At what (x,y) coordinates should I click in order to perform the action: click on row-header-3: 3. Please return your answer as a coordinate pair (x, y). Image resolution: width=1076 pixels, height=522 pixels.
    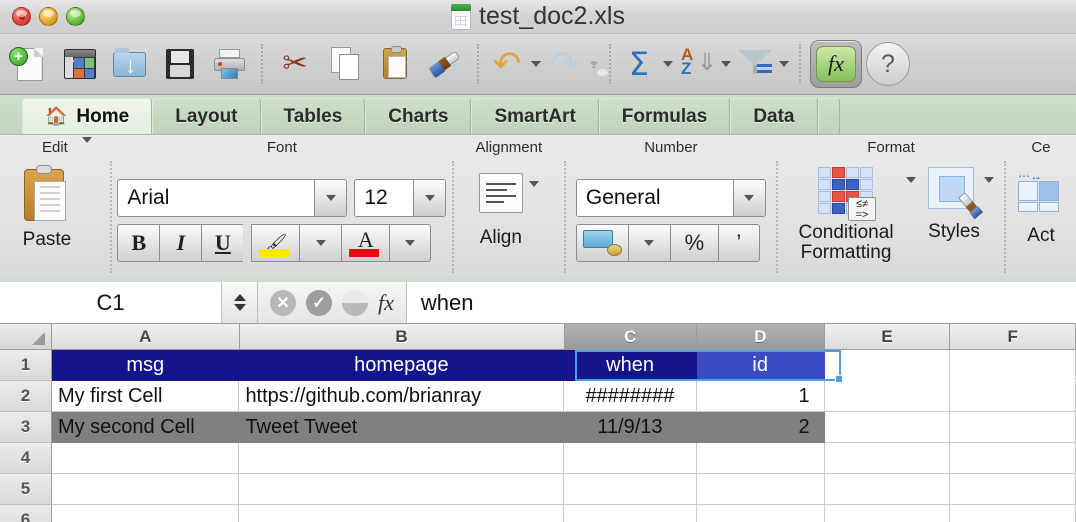
    Looking at the image, I should click on (26, 427).